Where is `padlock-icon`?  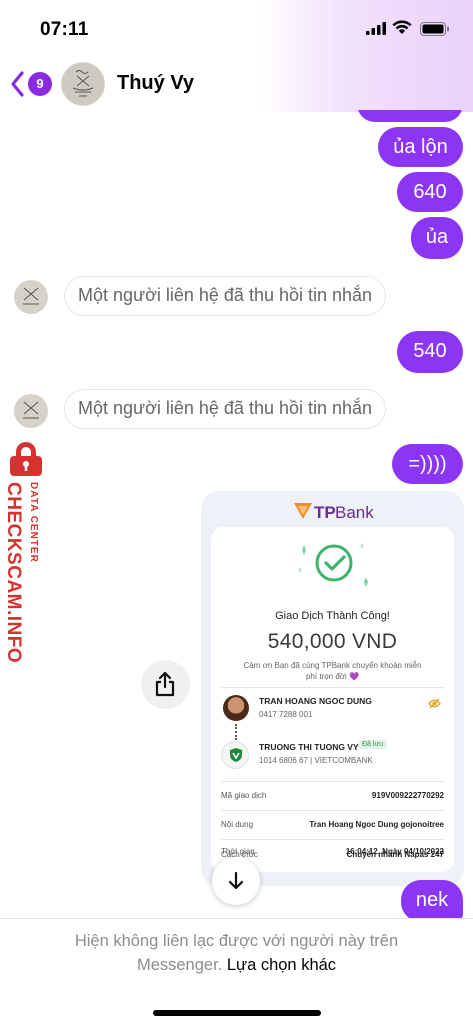 padlock-icon is located at coordinates (26, 459).